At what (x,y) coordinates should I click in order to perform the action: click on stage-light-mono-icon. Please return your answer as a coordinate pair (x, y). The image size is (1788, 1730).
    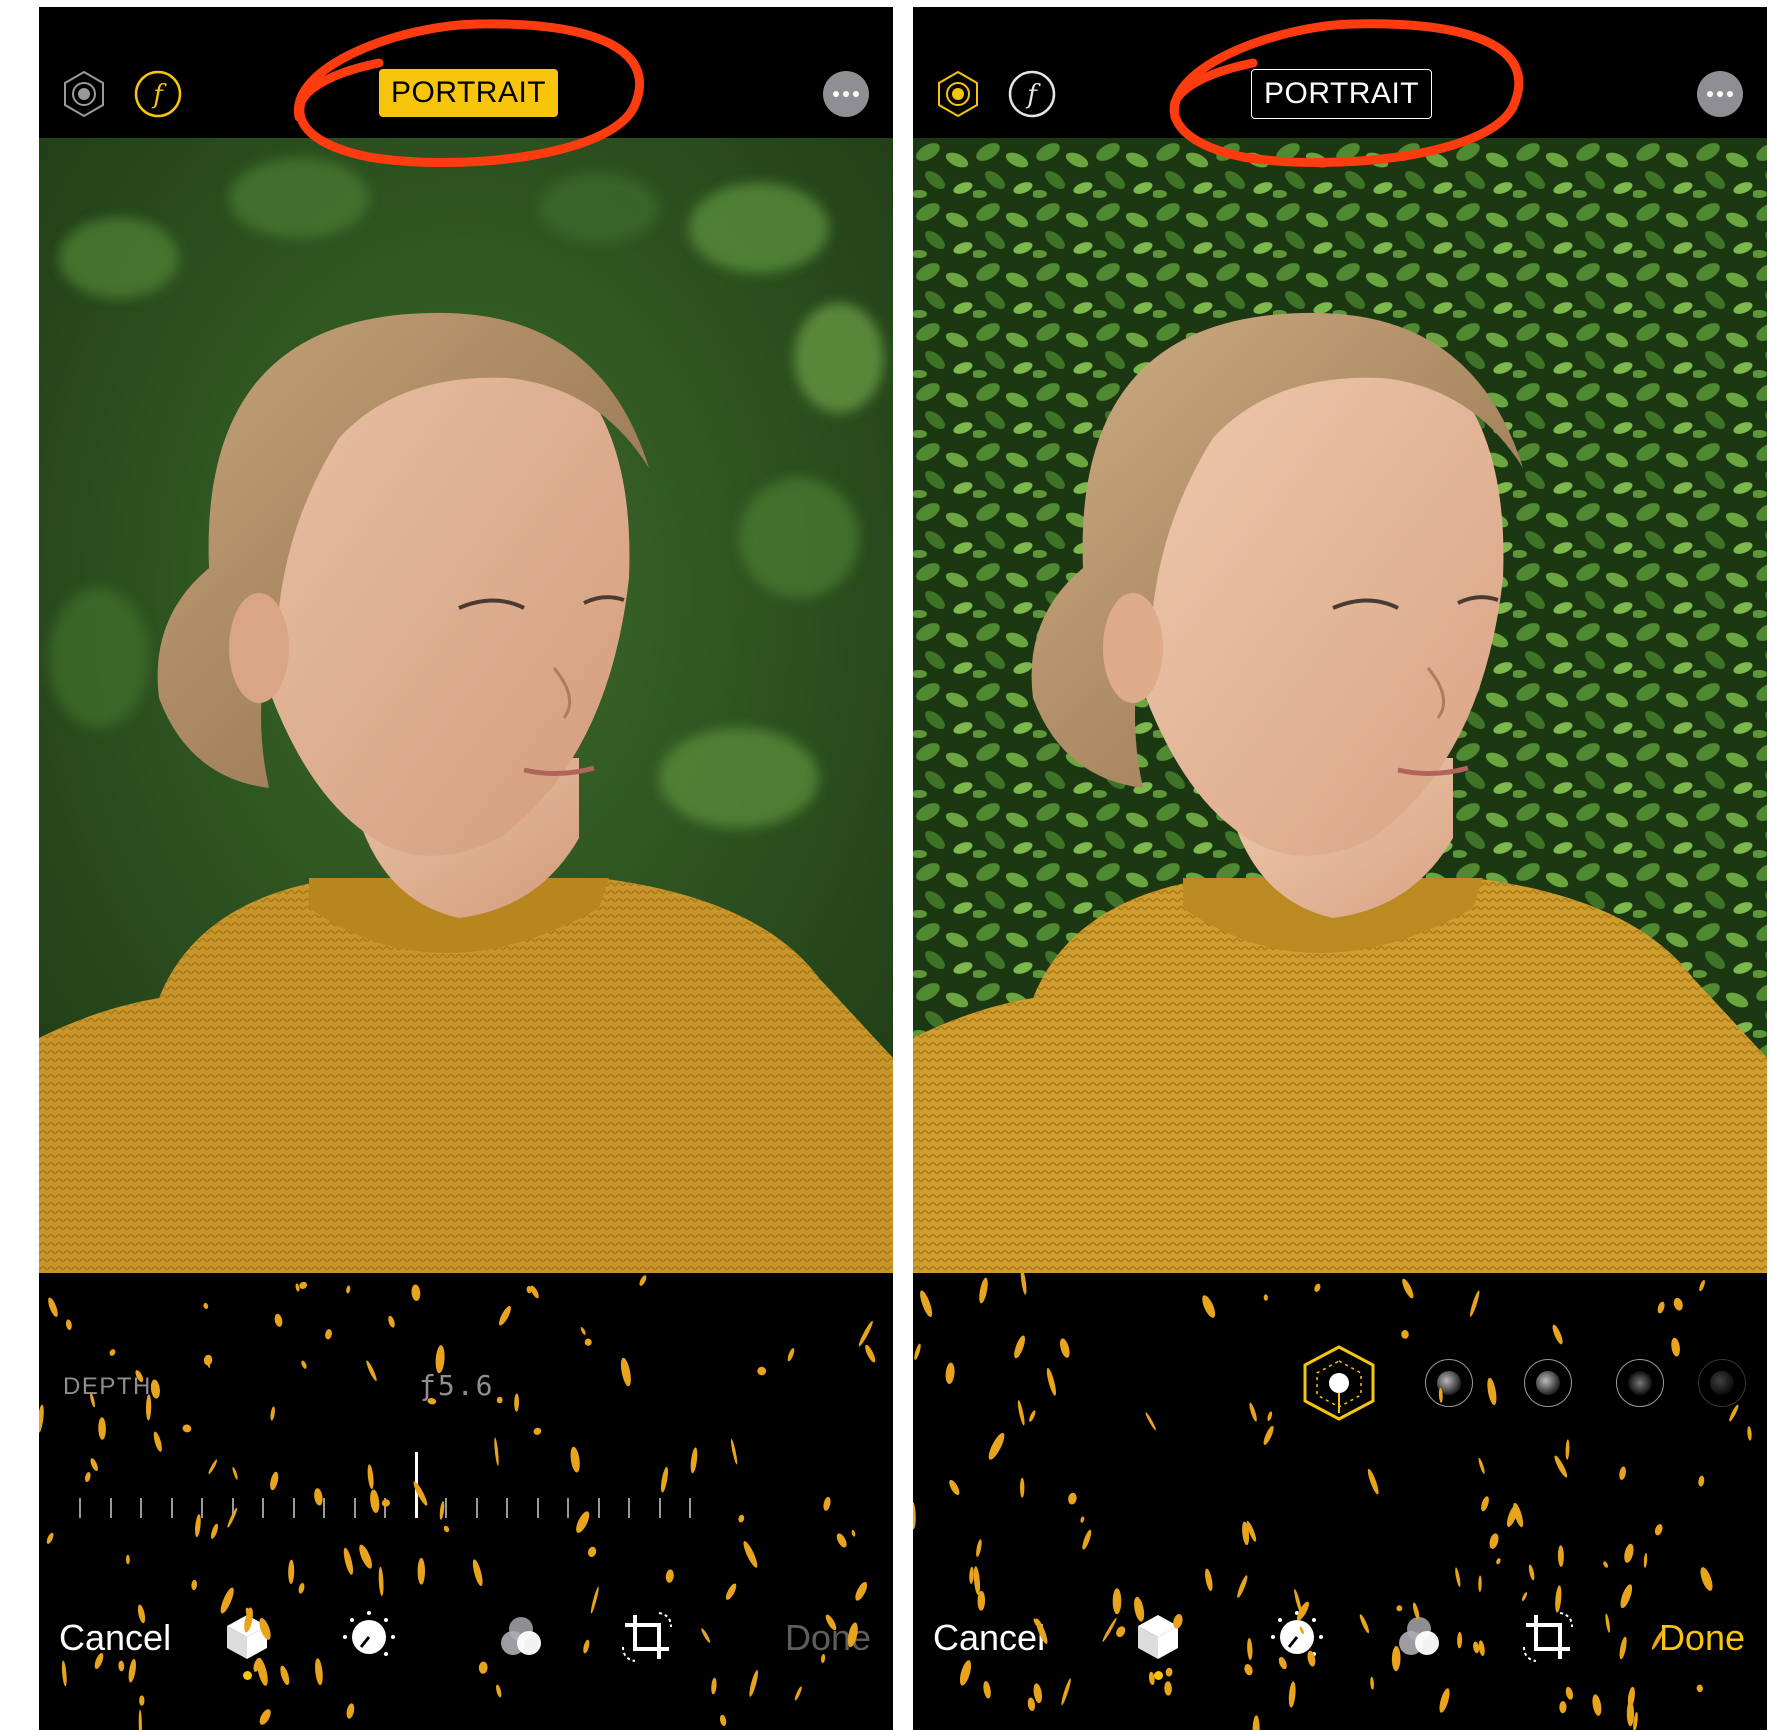
    Looking at the image, I should click on (1722, 1383).